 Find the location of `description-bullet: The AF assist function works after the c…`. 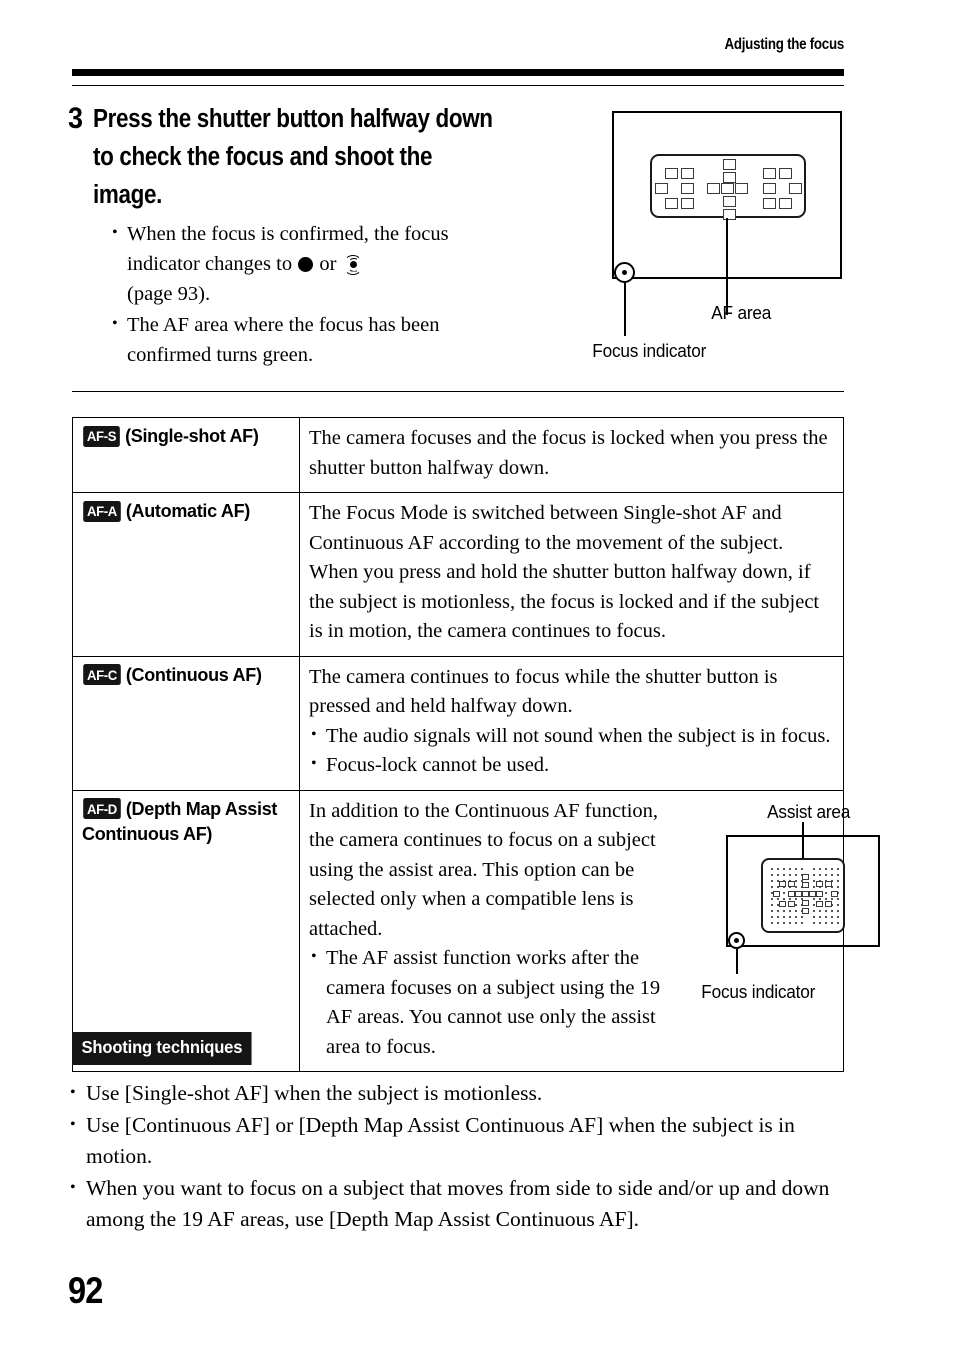

description-bullet: The AF assist function works after the c… is located at coordinates (494, 1002).